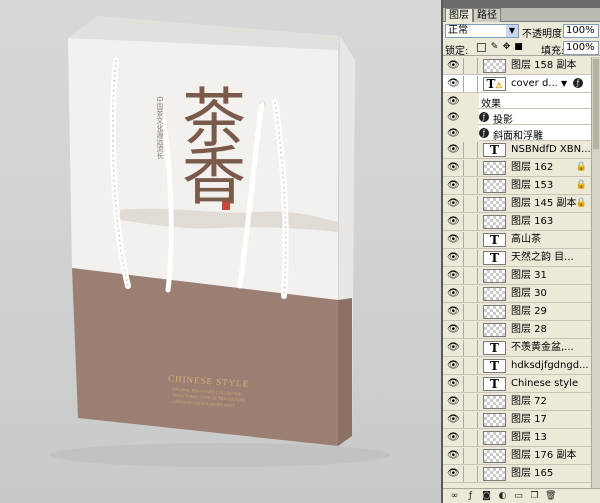  I want to click on layer-row: 👁 图层 30, so click(517, 294).